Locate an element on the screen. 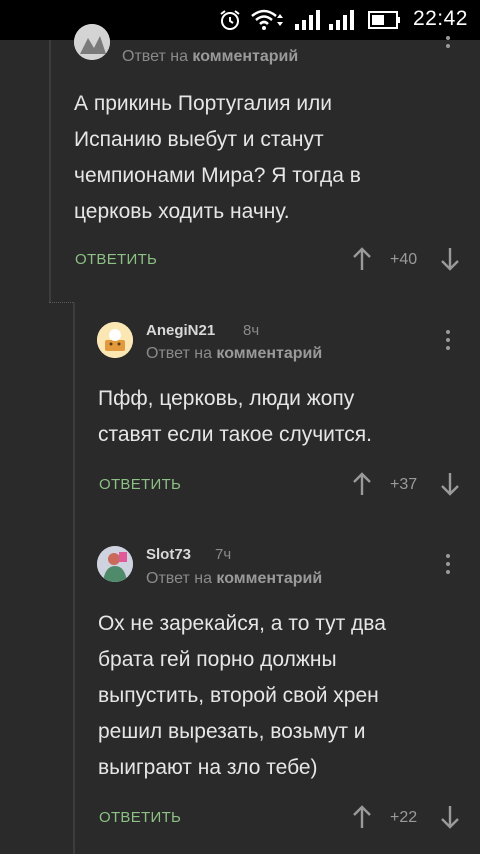 This screenshot has width=480, height=854. score: +22 is located at coordinates (404, 817).